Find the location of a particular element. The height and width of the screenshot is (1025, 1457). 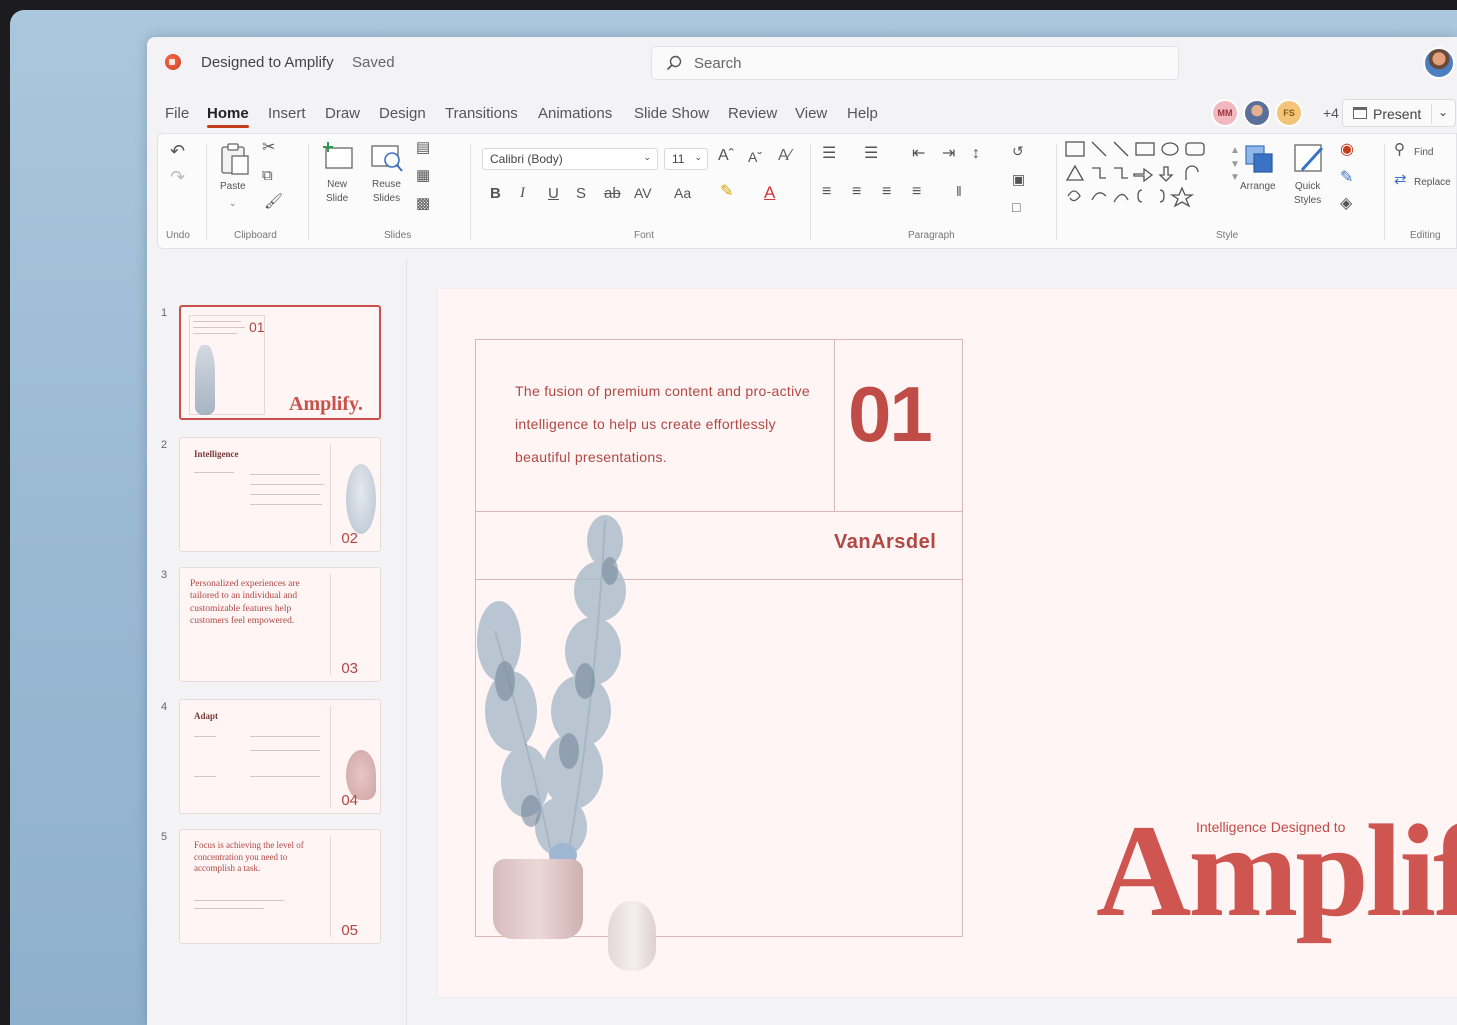

highlight-icon: ✎ is located at coordinates (726, 192).